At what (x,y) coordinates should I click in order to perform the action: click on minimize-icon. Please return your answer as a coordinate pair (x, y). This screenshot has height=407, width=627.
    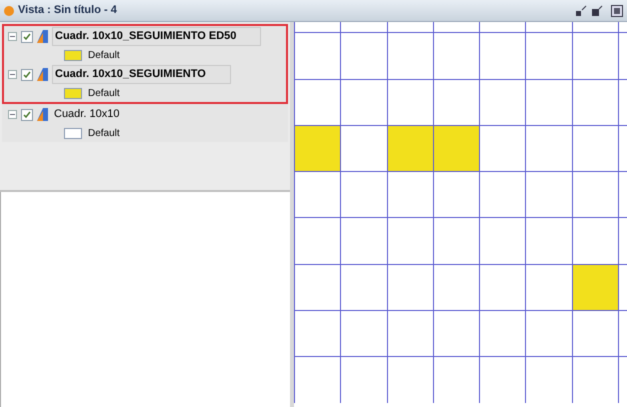
    Looking at the image, I should click on (581, 10).